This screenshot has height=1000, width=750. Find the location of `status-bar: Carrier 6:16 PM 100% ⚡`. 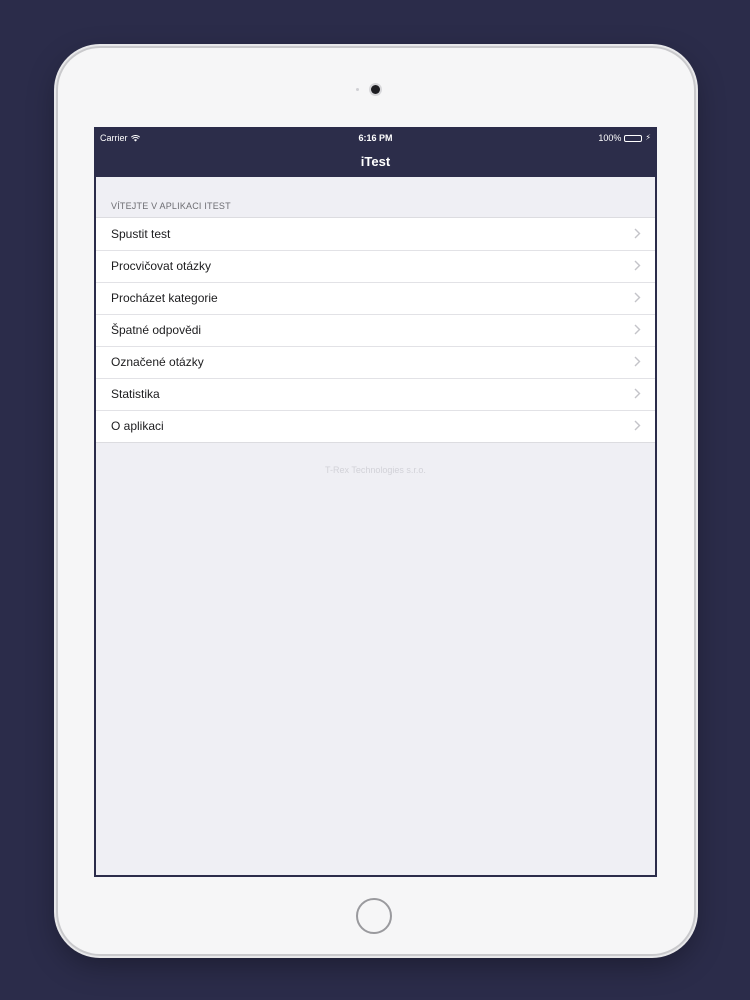

status-bar: Carrier 6:16 PM 100% ⚡ is located at coordinates (375, 138).